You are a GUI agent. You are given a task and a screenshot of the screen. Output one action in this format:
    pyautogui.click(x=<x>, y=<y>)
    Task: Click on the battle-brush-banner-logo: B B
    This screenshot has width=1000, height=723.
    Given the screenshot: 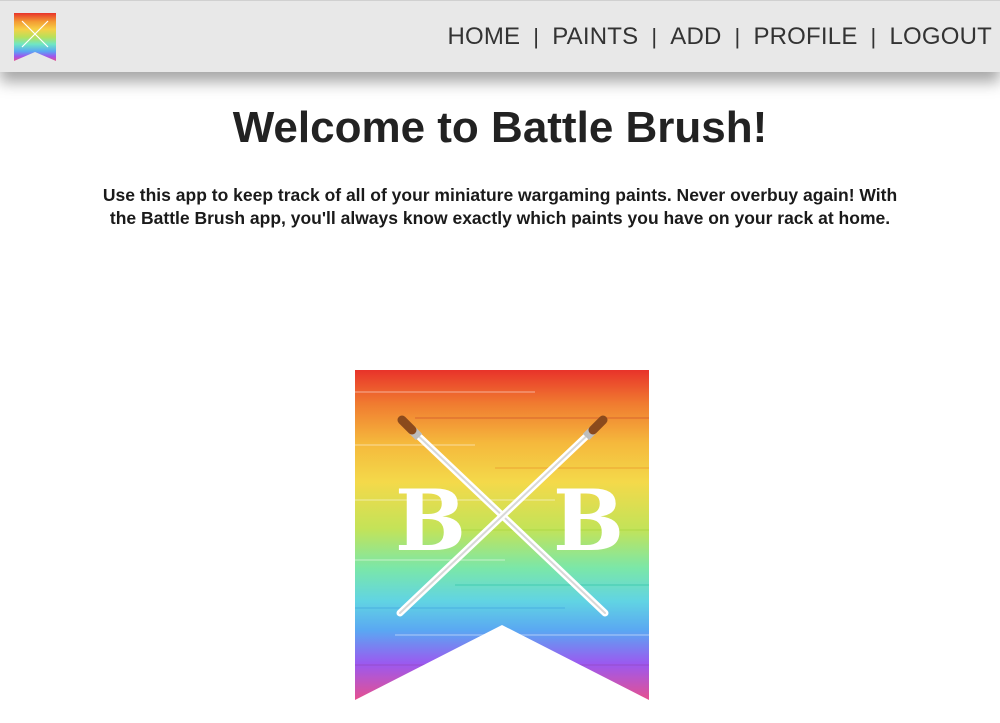 What is the action you would take?
    pyautogui.click(x=502, y=535)
    